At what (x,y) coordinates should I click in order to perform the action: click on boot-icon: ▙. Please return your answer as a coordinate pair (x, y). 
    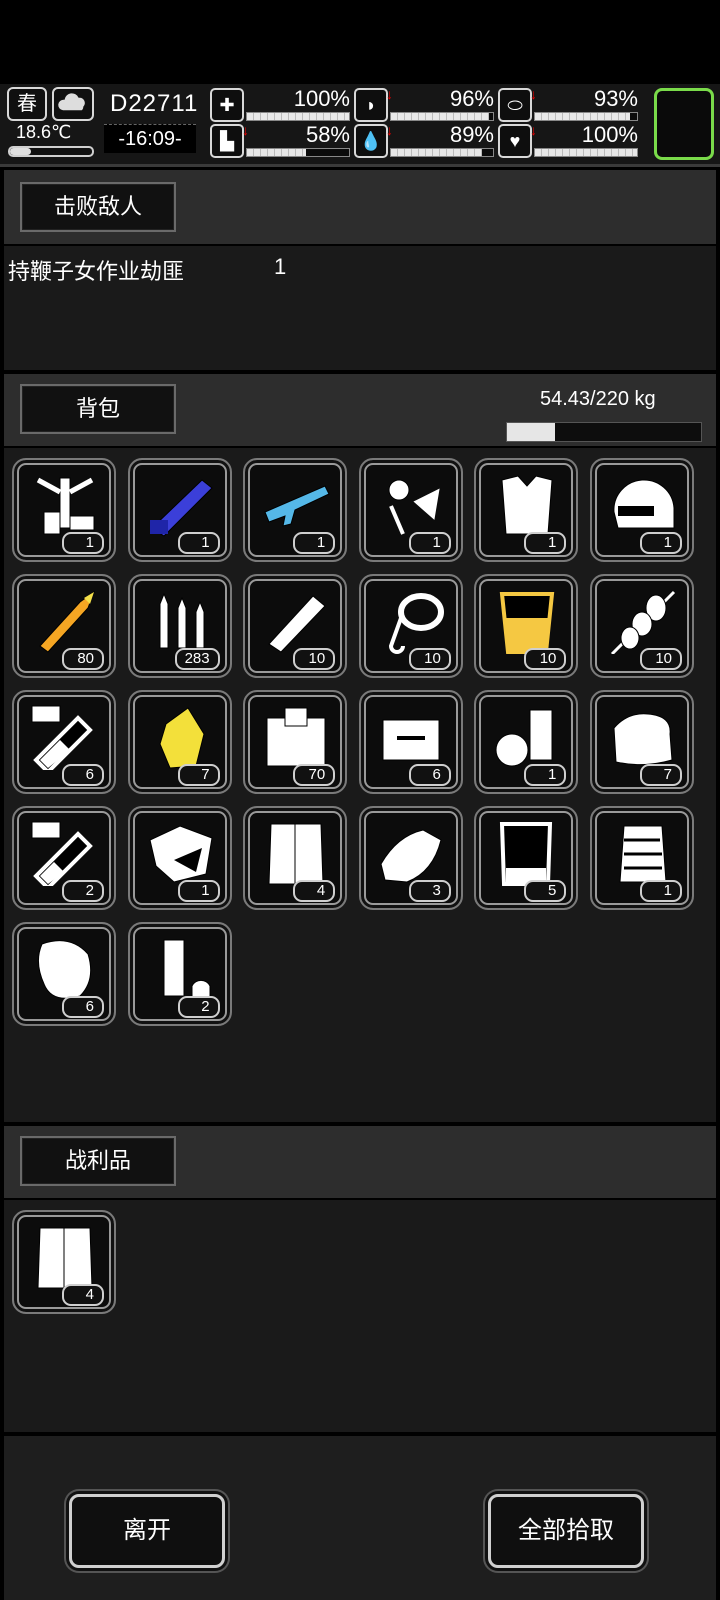
    Looking at the image, I should click on (227, 141).